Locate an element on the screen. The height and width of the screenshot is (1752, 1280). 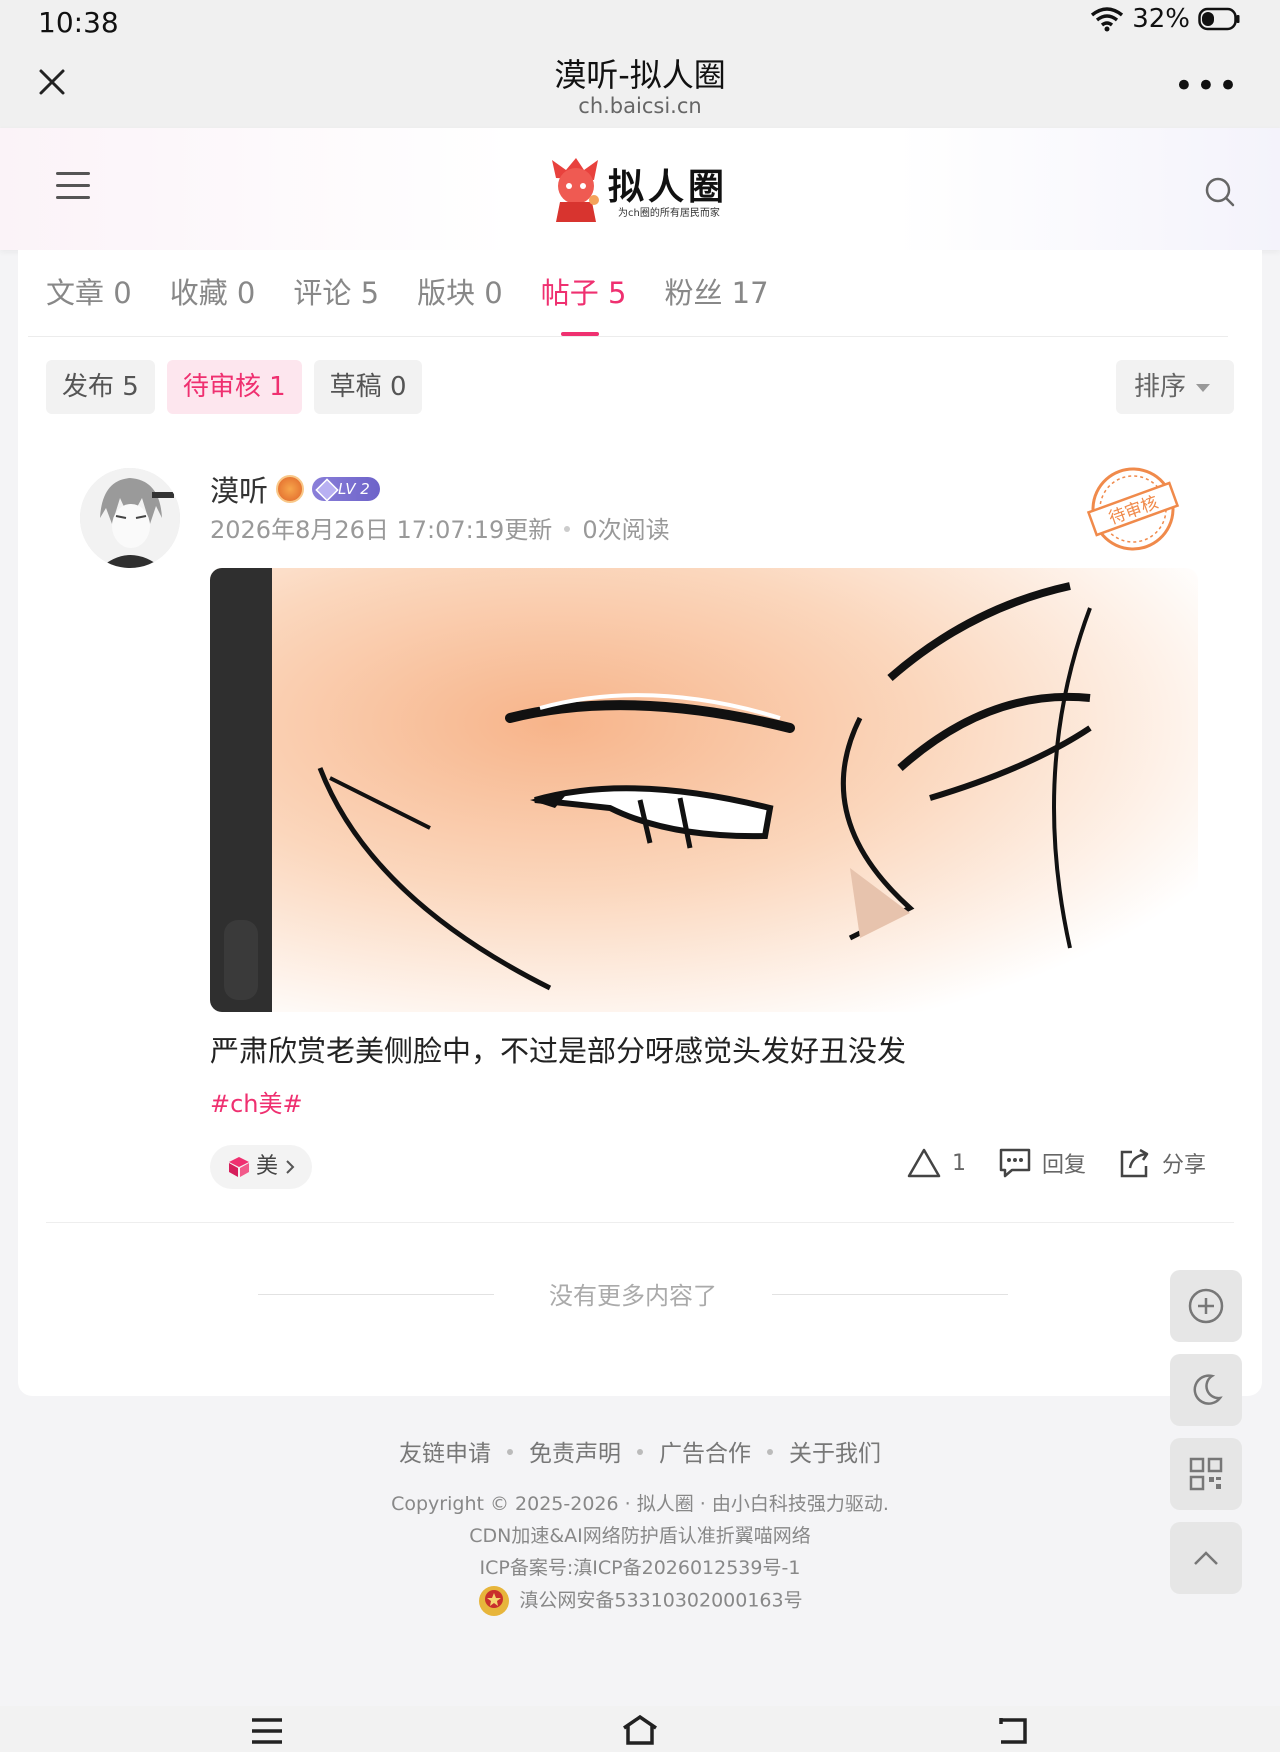
back-icon is located at coordinates (1012, 1730).